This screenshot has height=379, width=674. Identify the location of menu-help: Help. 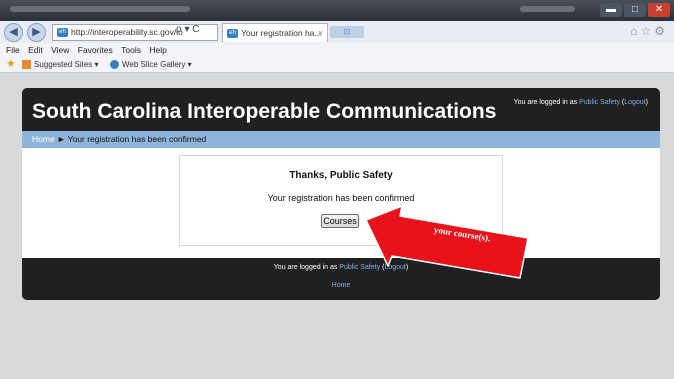
(157, 50).